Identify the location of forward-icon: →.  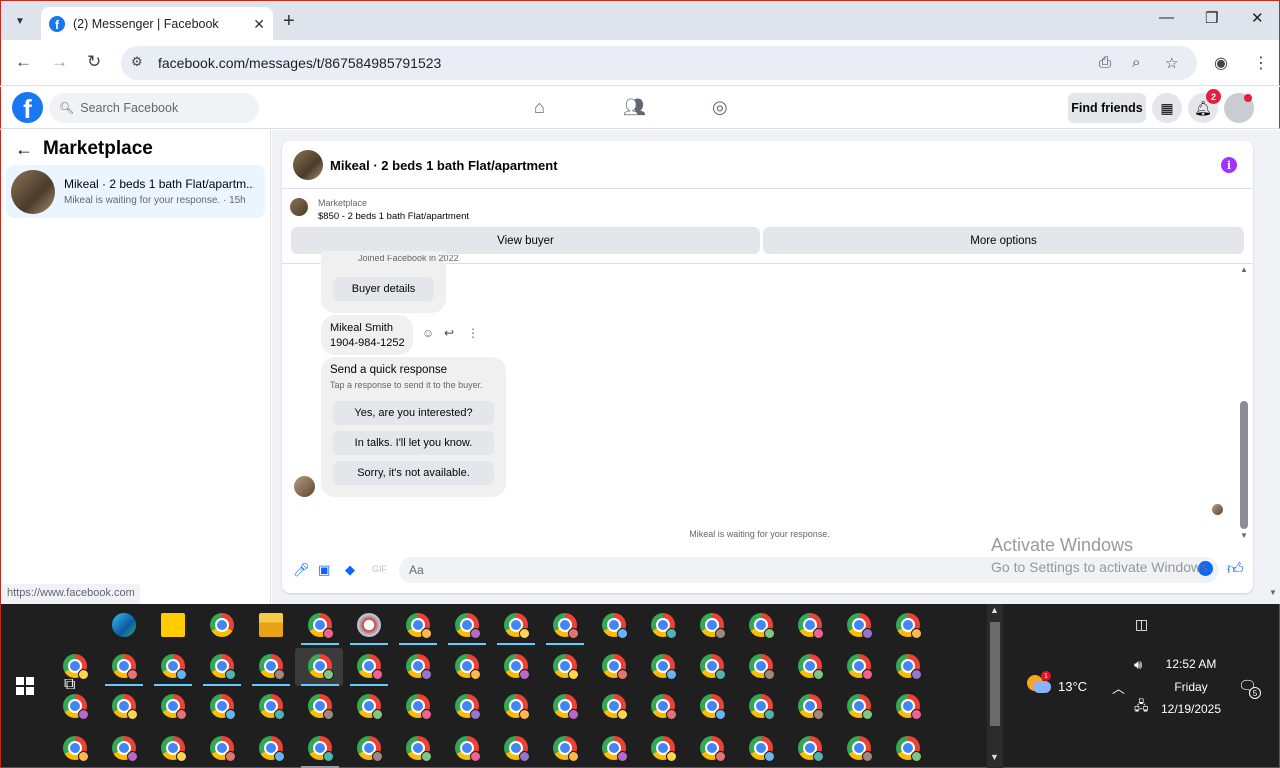
(59, 62).